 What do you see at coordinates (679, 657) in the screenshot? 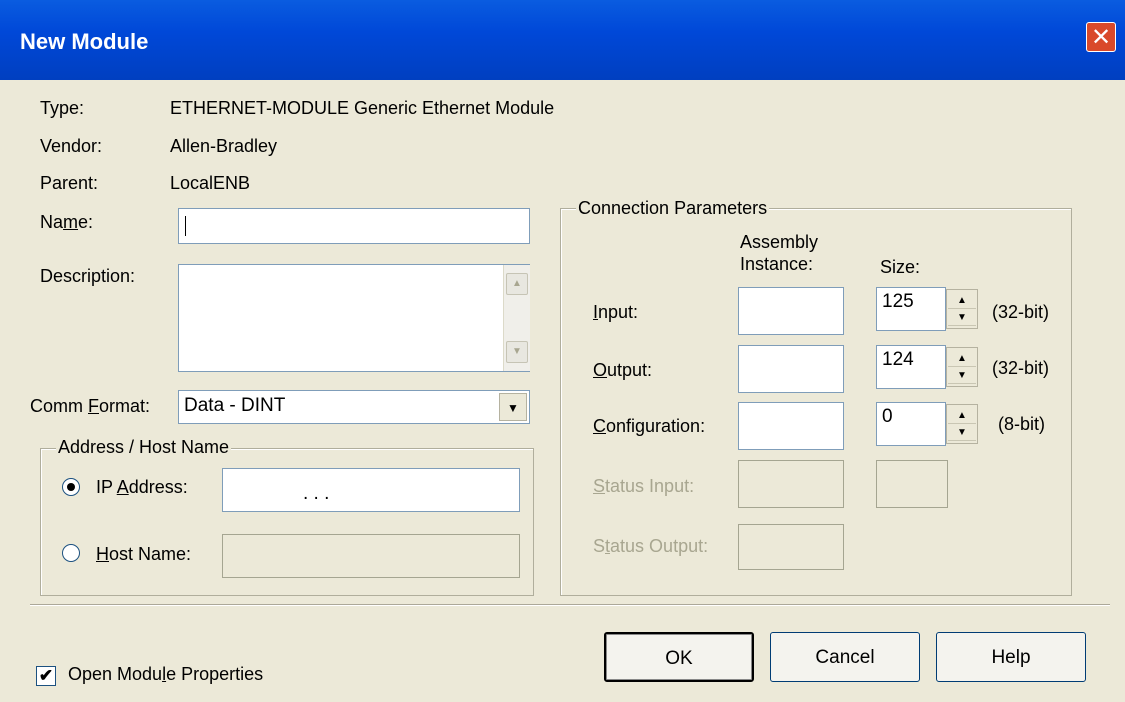
I see `ok-button: OK` at bounding box center [679, 657].